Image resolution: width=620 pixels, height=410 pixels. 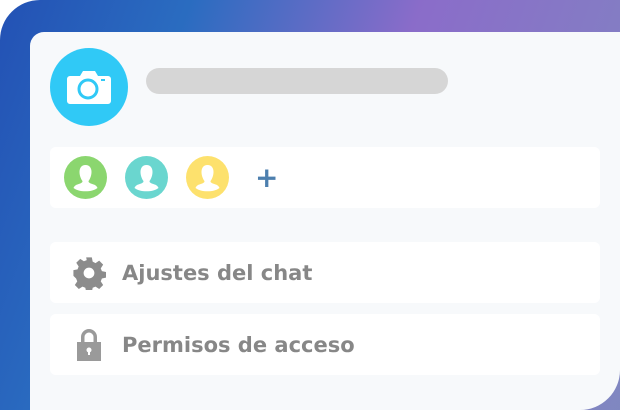 What do you see at coordinates (266, 178) in the screenshot?
I see `add-member-button: +` at bounding box center [266, 178].